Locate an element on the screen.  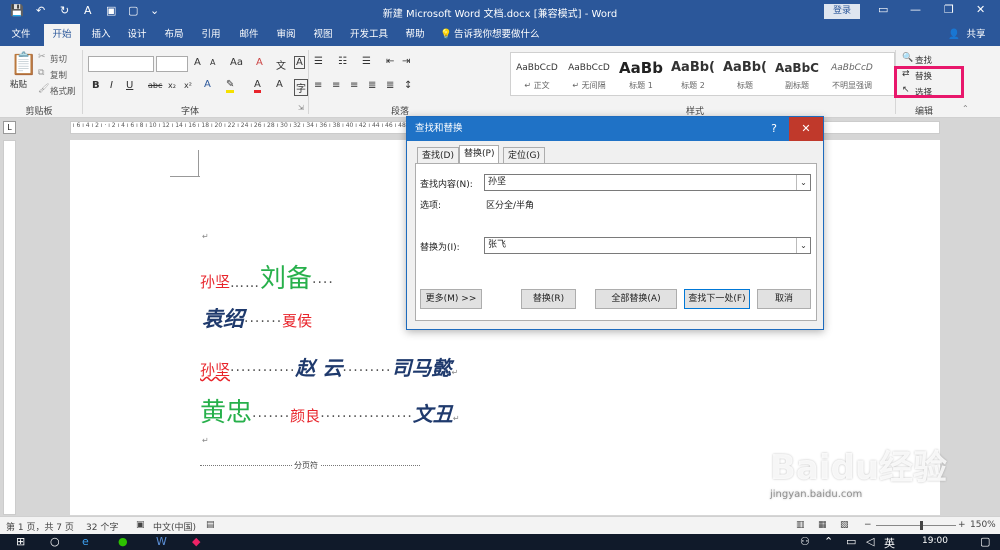
style-subtle-emphasis: AaBbCcD 不明显强调 is located at coordinates (852, 75).